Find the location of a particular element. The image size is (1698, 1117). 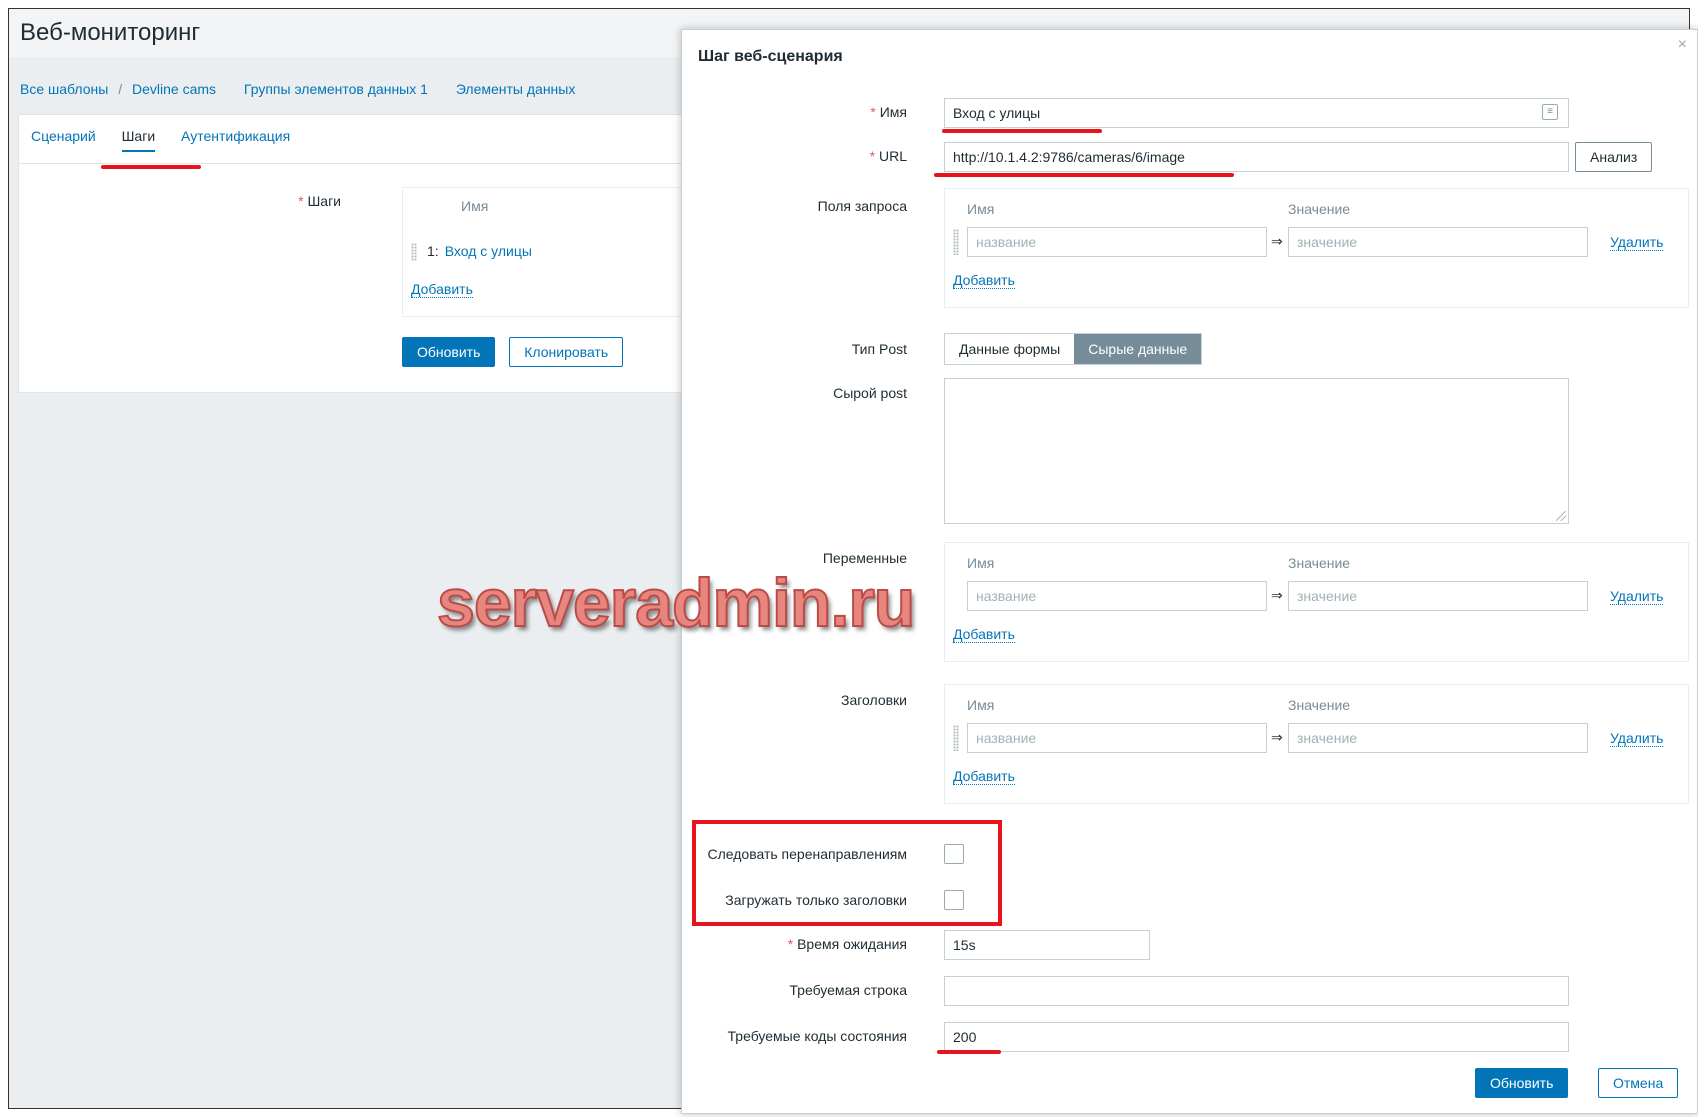

timeout-label: * Время ожидания is located at coordinates (847, 944).